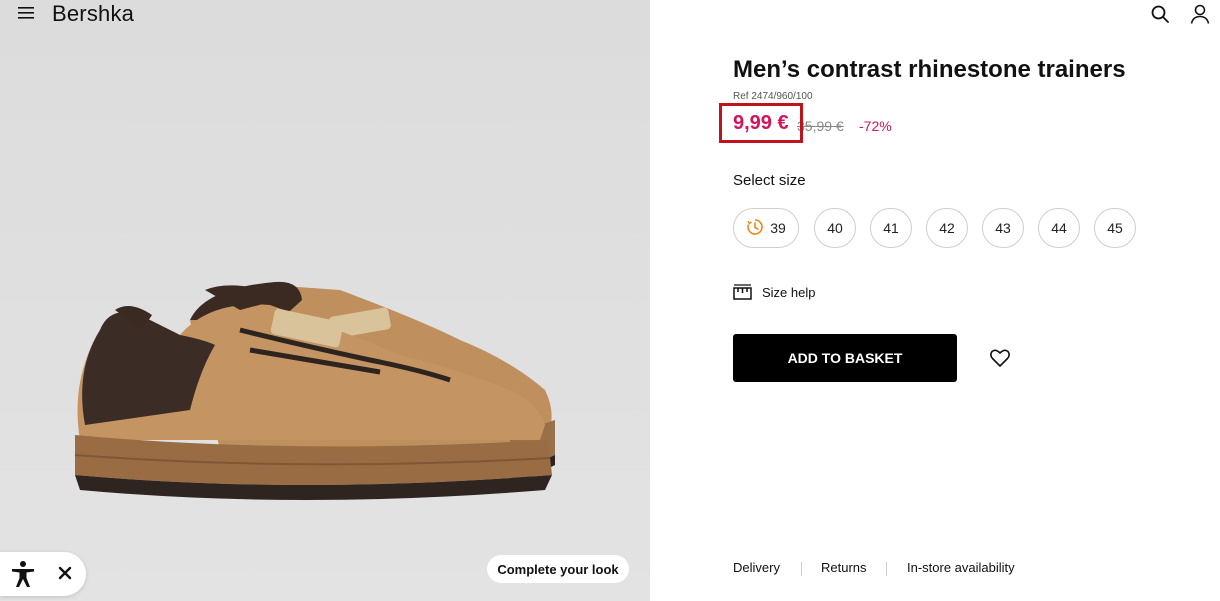  What do you see at coordinates (929, 69) in the screenshot?
I see `product-title: Men’s contrast rhinestone trainers` at bounding box center [929, 69].